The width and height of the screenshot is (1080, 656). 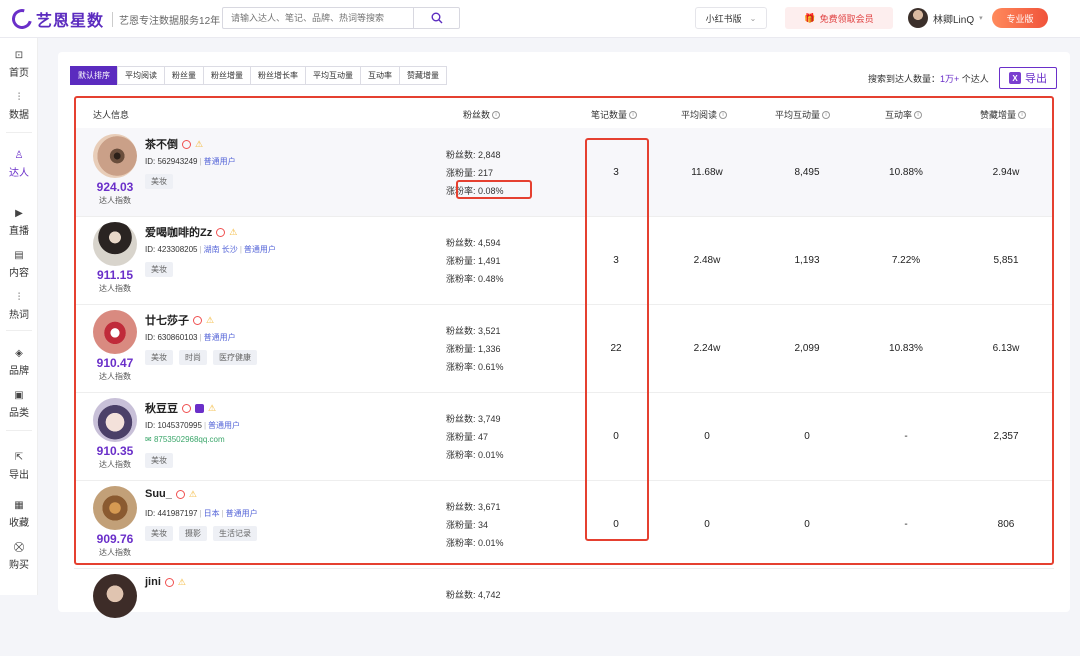 I want to click on search-icon, so click(x=436, y=18).